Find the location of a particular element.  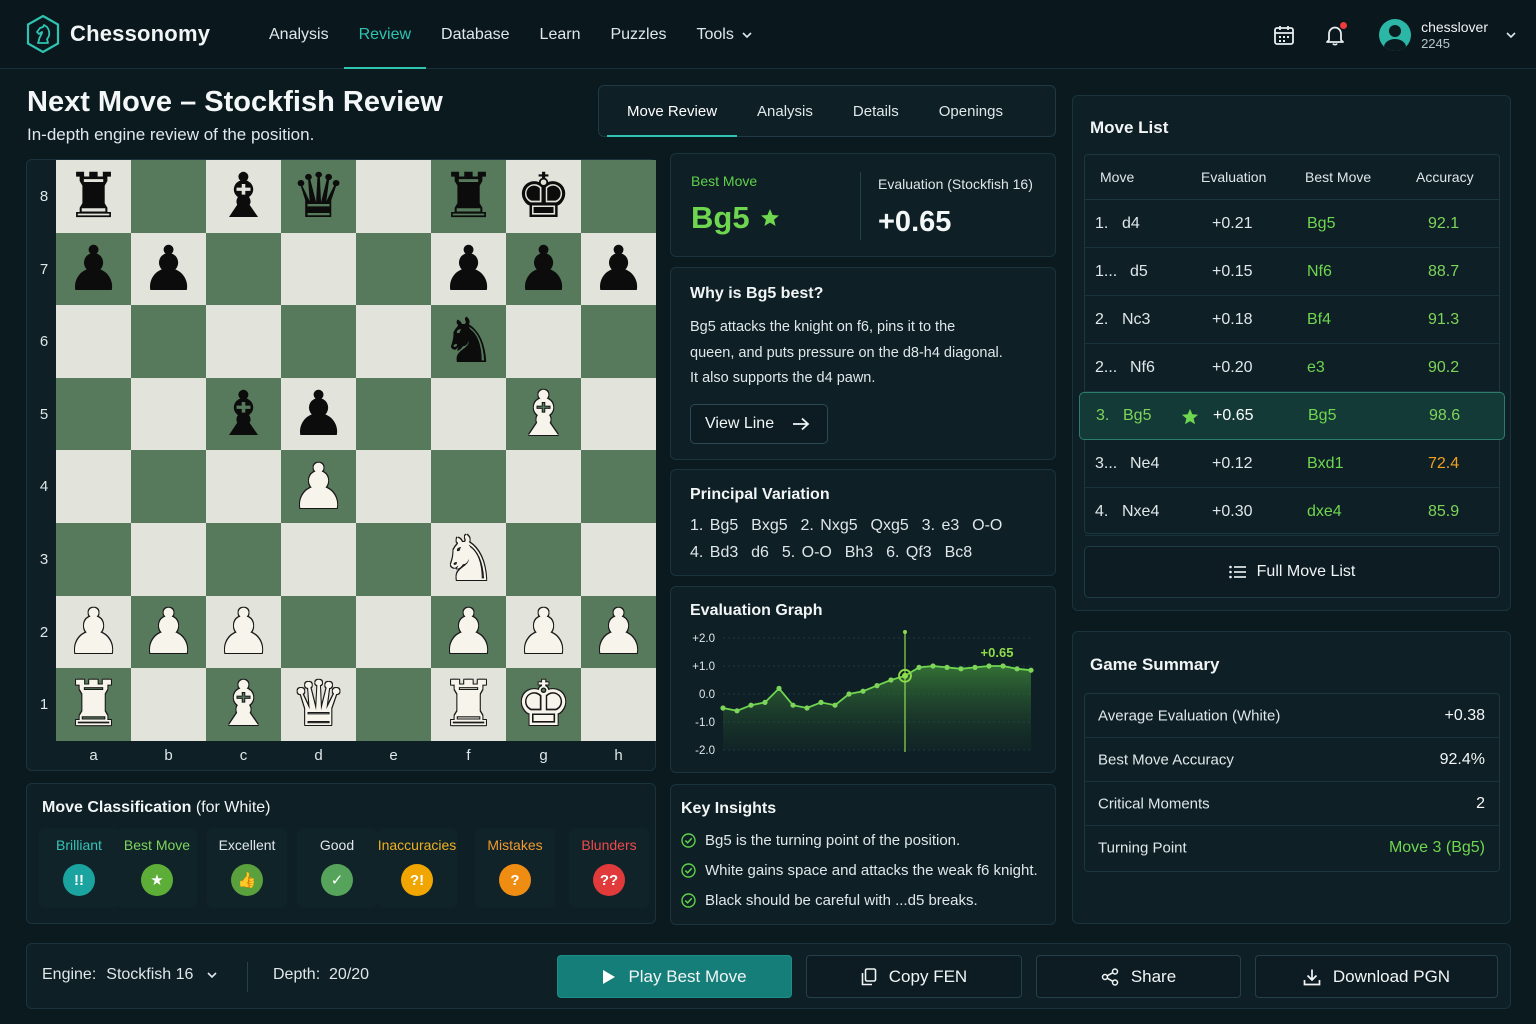

square-g6 is located at coordinates (543, 341).